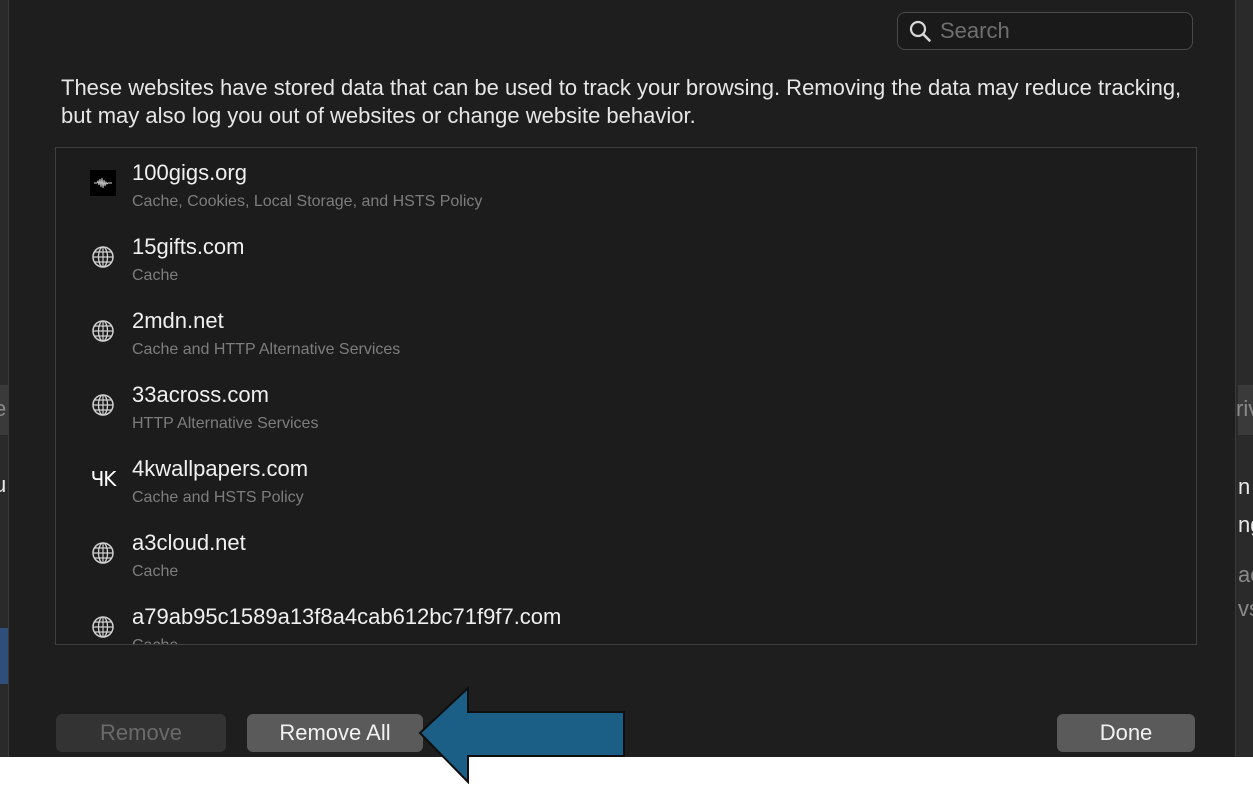  I want to click on website-data-types: Cache and HSTS Policy, so click(218, 497).